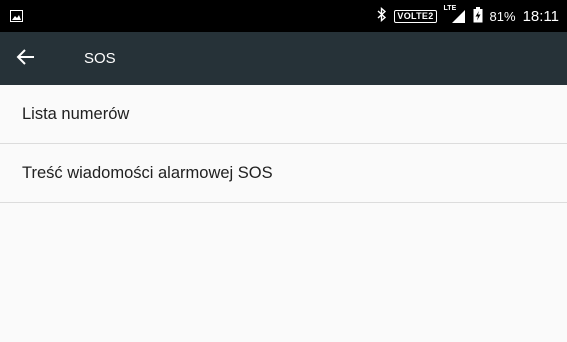 Image resolution: width=567 pixels, height=342 pixels. Describe the element at coordinates (455, 14) in the screenshot. I see `signal-lte-icon: LTE` at that location.